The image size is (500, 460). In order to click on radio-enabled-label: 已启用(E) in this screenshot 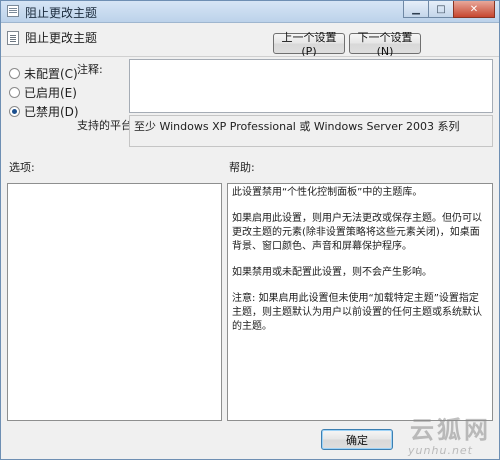, I will do `click(50, 93)`.